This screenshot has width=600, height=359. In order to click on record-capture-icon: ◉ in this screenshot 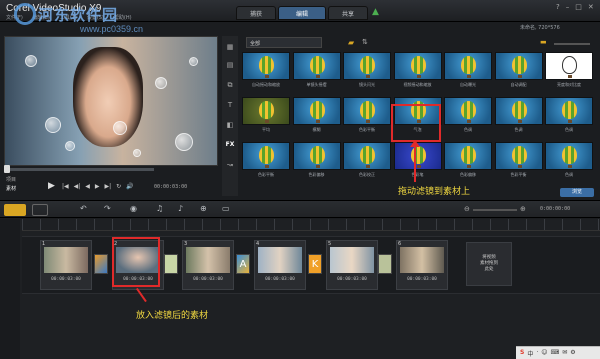, I will do `click(133, 208)`.